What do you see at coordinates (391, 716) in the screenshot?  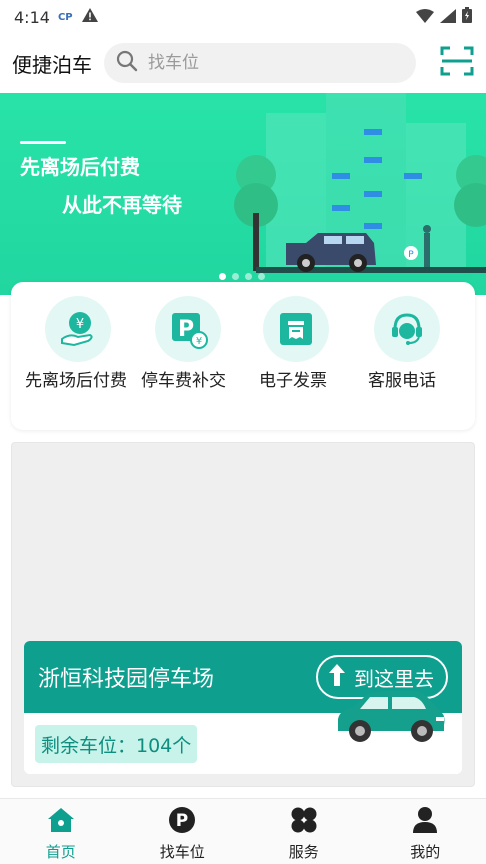 I see `car-illustration` at bounding box center [391, 716].